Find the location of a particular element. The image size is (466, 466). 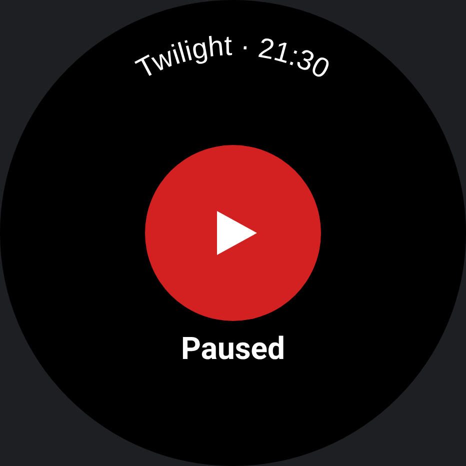

title-text: Twilight · 21:30 is located at coordinates (233, 57).